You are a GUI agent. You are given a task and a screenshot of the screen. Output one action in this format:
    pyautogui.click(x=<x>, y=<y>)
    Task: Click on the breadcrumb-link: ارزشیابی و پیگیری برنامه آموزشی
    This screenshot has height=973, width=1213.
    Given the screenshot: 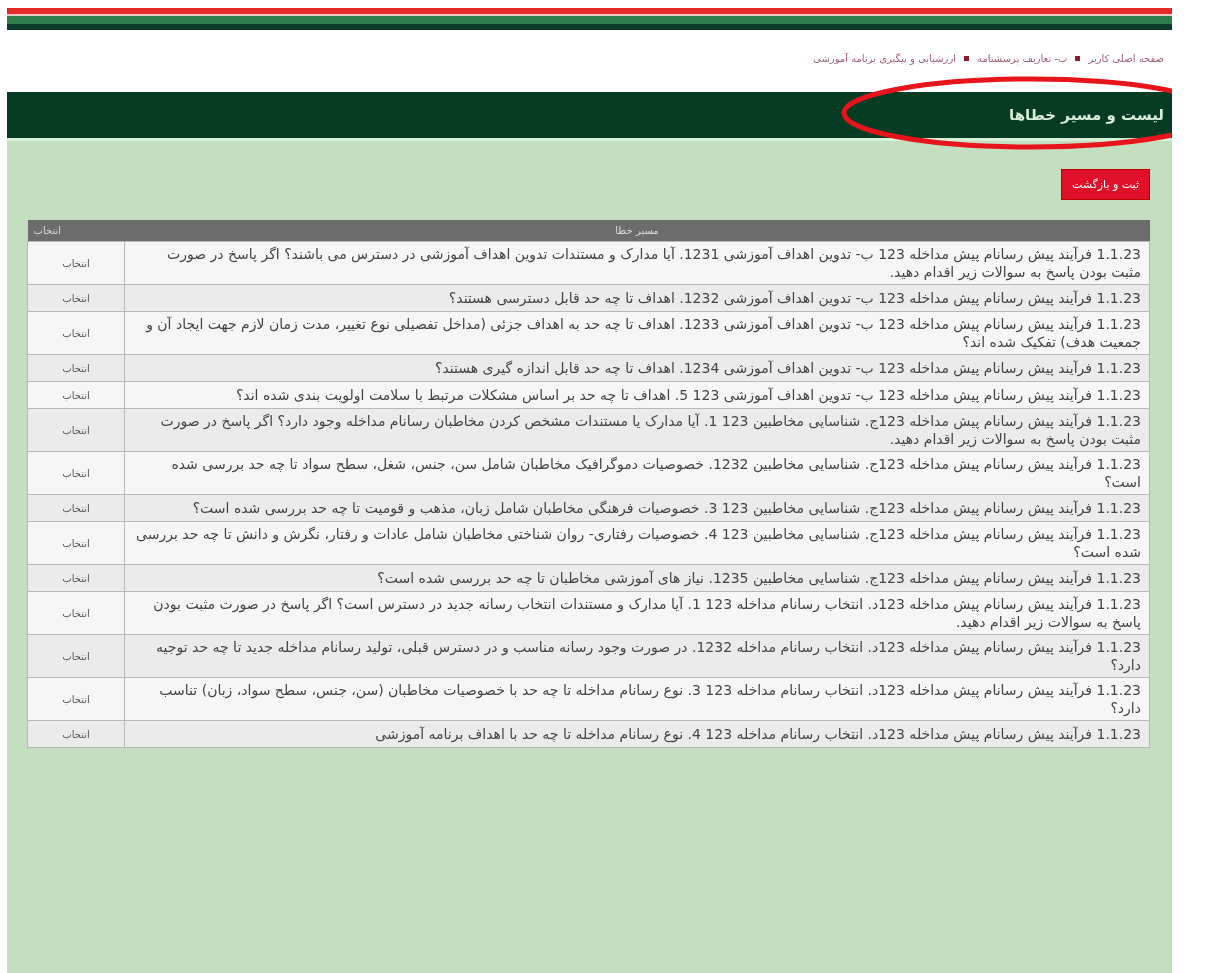 What is the action you would take?
    pyautogui.click(x=885, y=58)
    